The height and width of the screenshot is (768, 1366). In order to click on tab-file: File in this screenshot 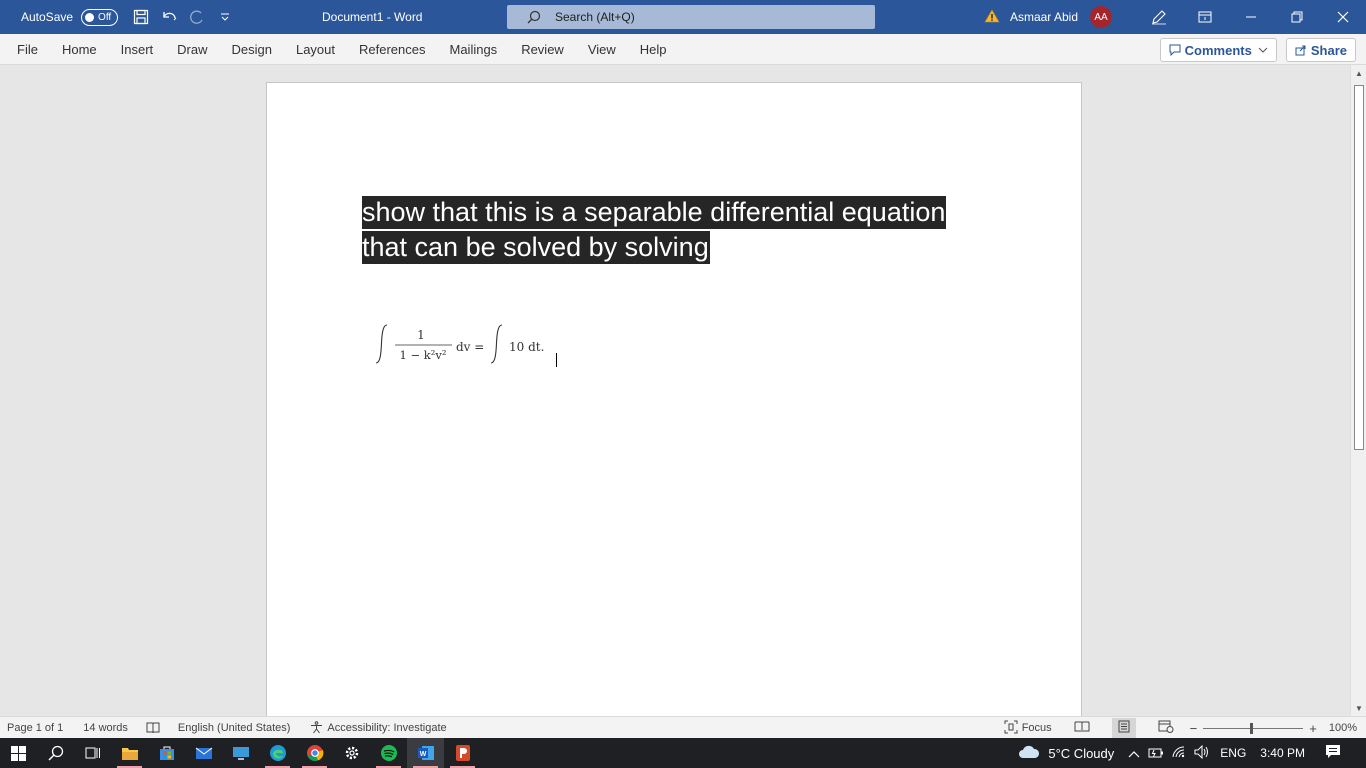, I will do `click(25, 49)`.